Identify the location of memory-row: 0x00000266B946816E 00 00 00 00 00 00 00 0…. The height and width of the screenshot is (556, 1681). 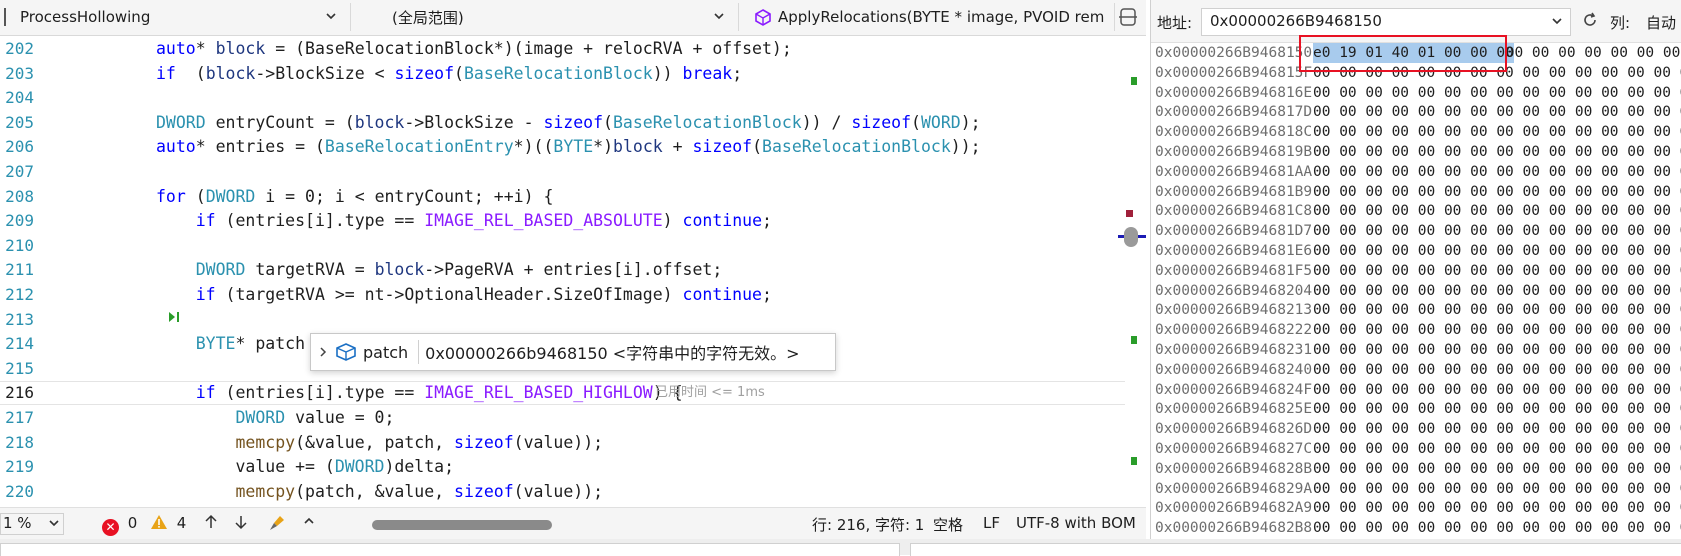
(1416, 93).